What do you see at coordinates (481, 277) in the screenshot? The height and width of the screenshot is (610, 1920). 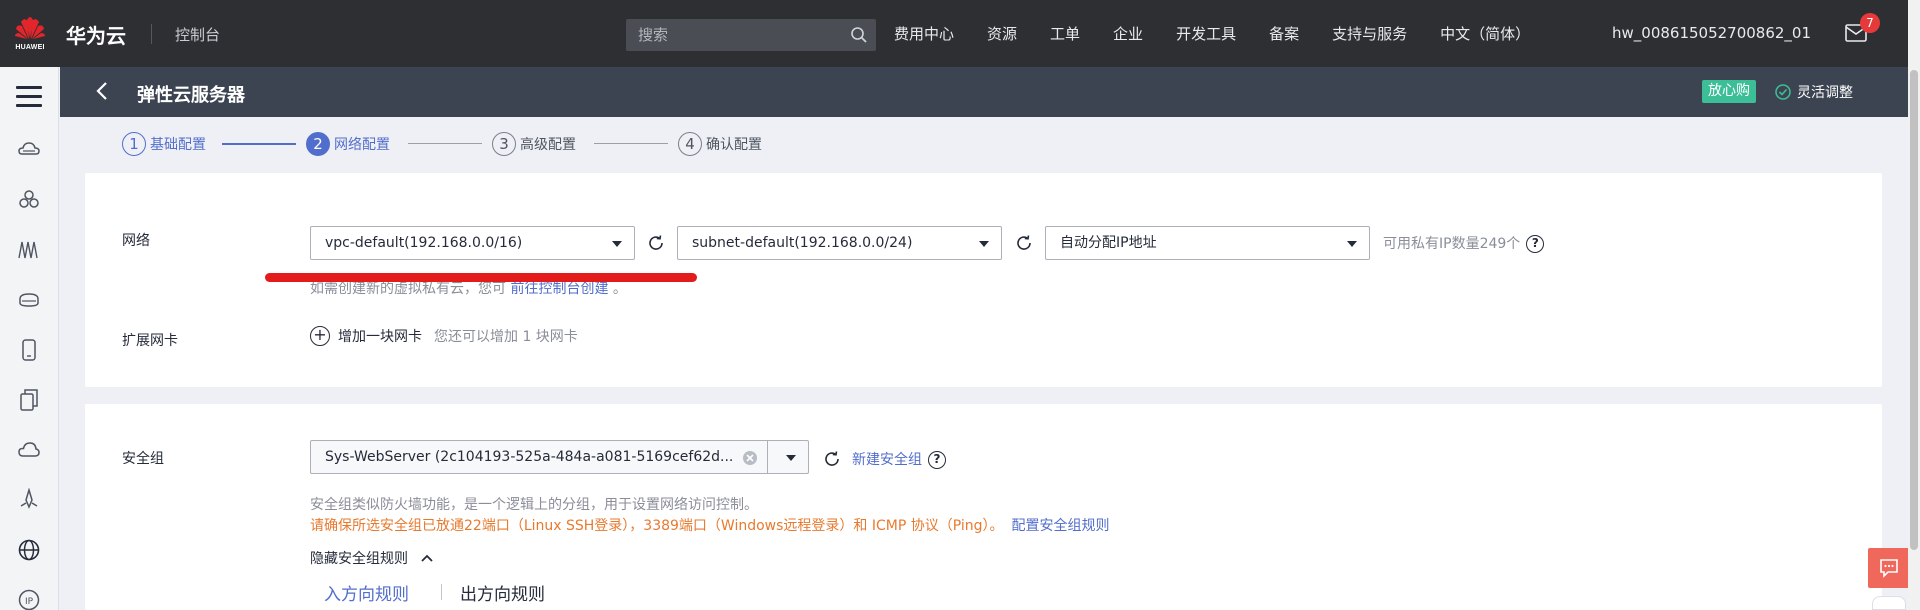 I see `red-annotation-underline` at bounding box center [481, 277].